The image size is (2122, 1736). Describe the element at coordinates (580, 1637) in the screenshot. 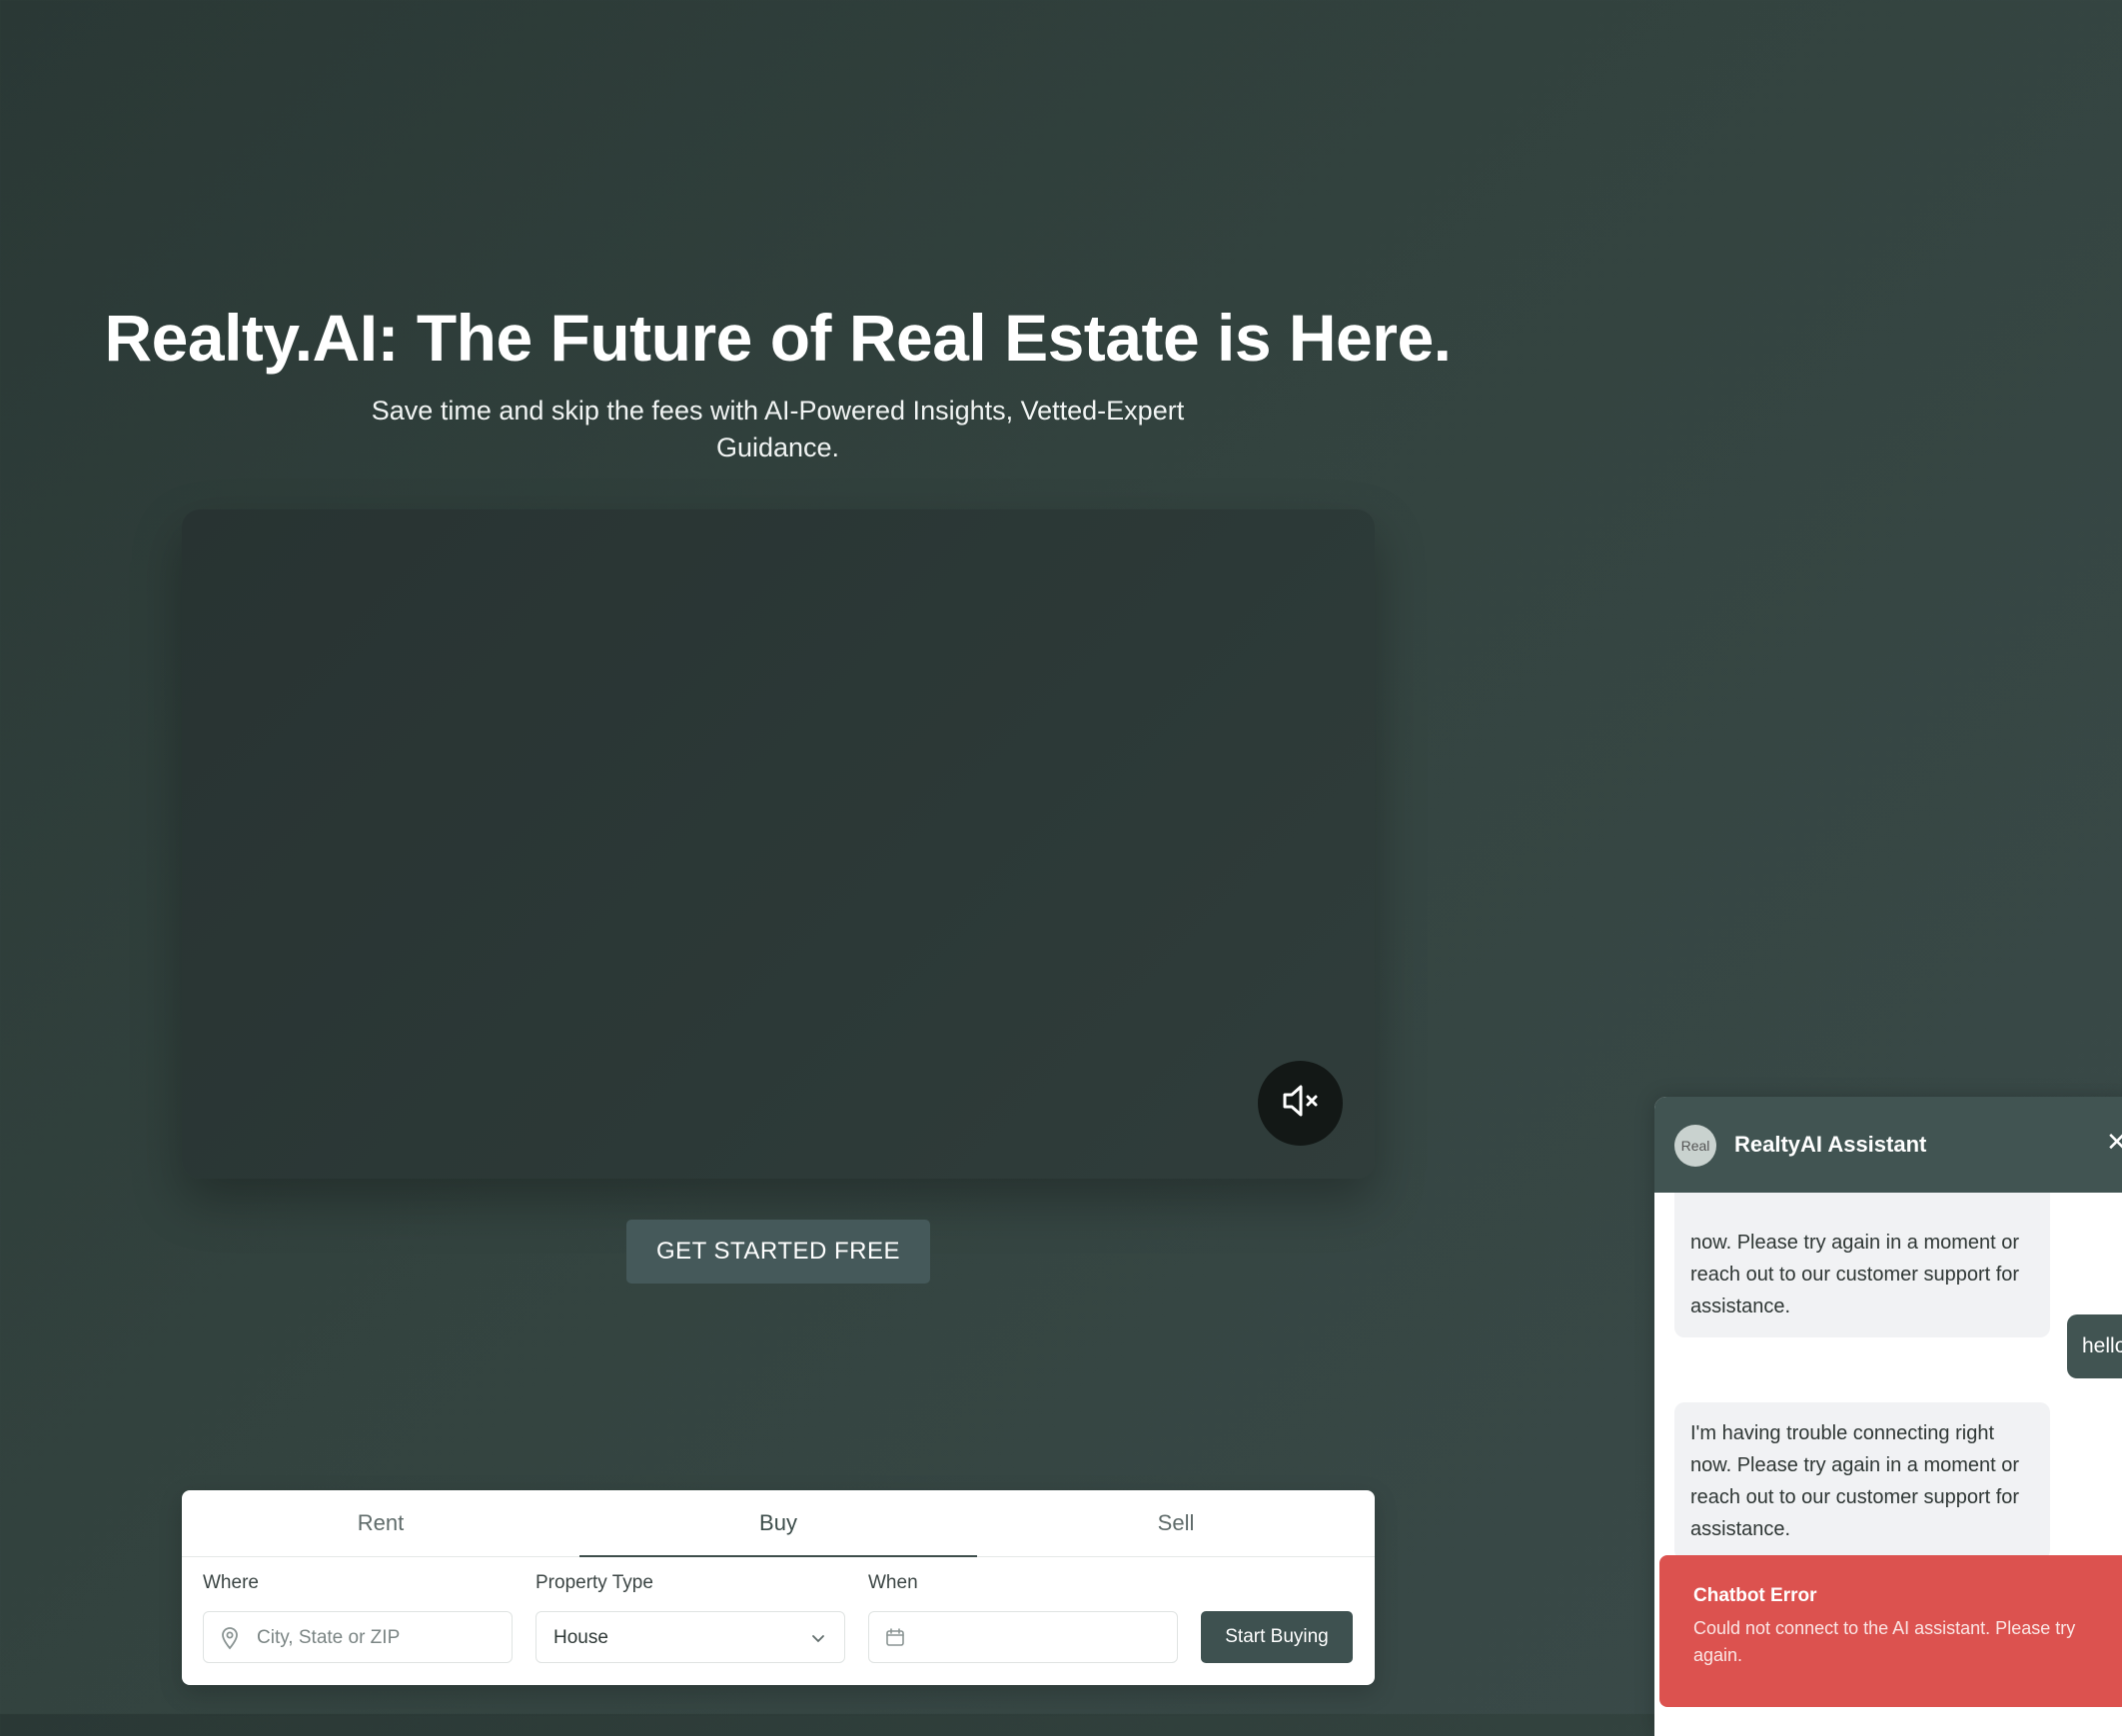

I see `property-type-value: House` at that location.